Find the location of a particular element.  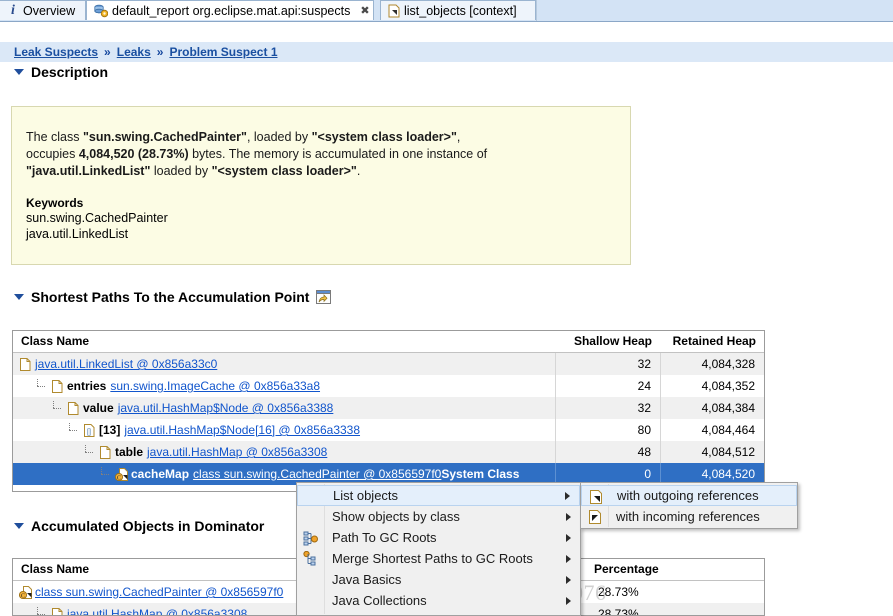

desc-text: occupies is located at coordinates (52, 154).